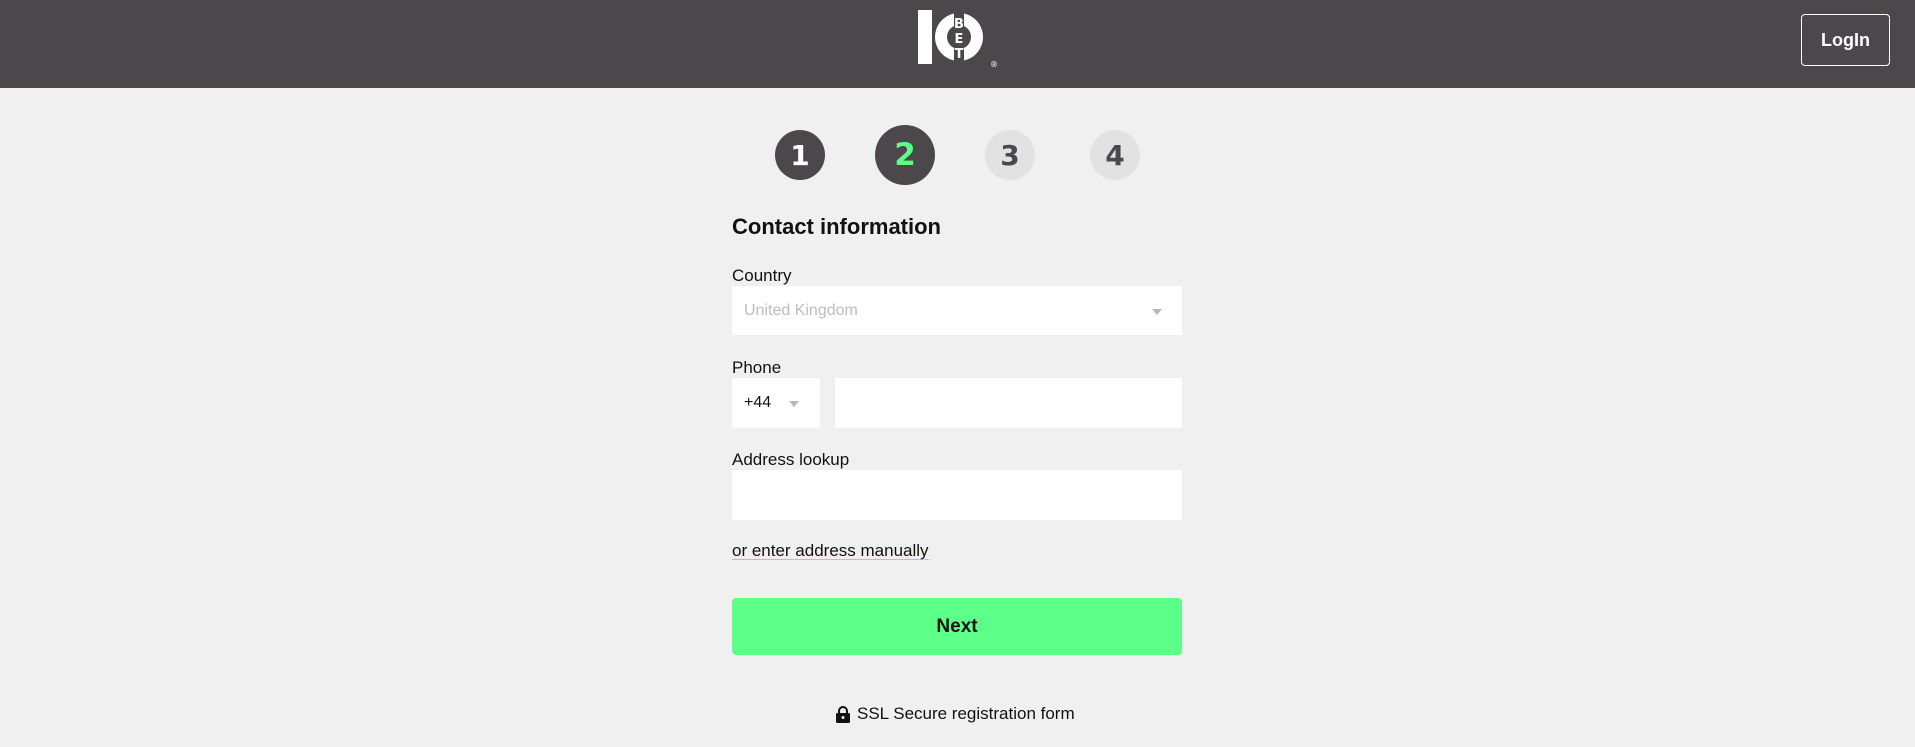  Describe the element at coordinates (966, 713) in the screenshot. I see `ssl-secure-text: SSL Secure registration form` at that location.